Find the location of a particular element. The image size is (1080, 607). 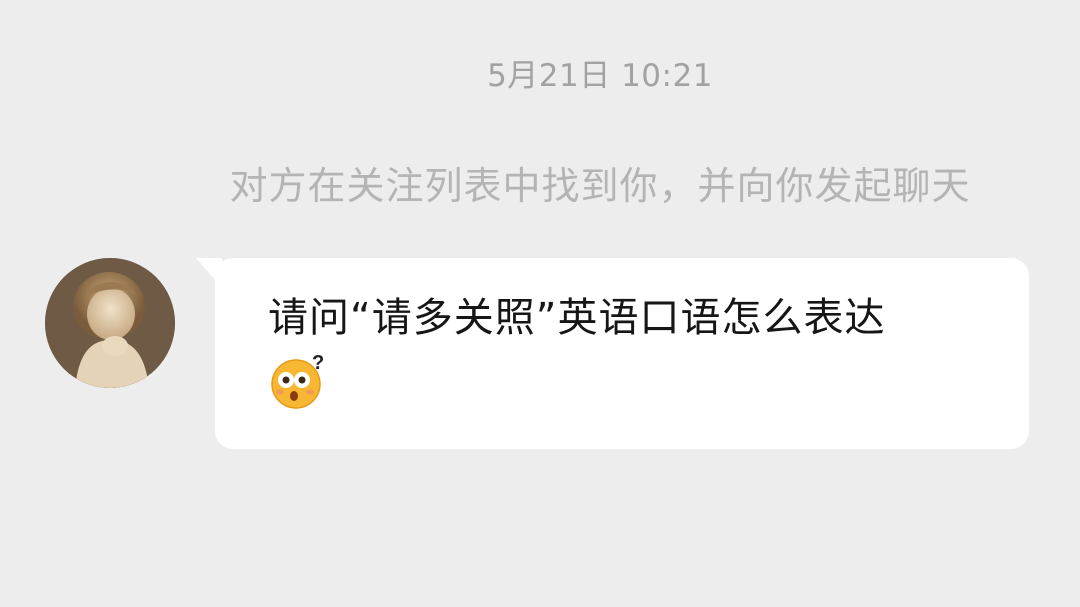

message-content: 请问“请多关照”英语口语怎么表达 ? is located at coordinates (638, 349).